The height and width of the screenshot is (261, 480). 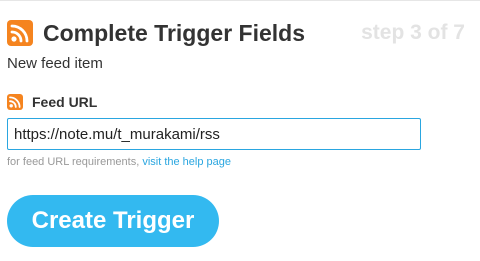 I want to click on feed-url-input, so click(x=214, y=134).